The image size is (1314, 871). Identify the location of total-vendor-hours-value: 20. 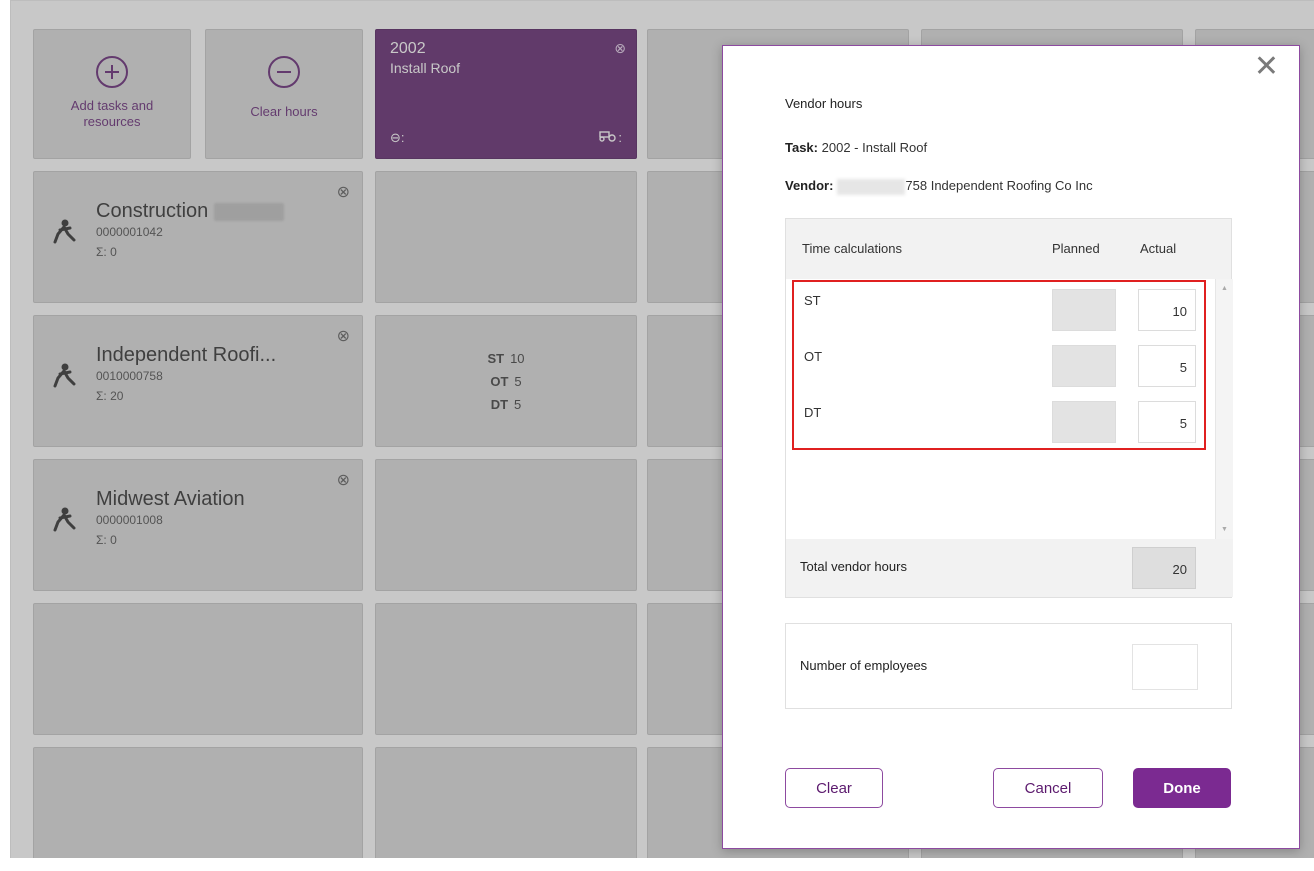
(1164, 568).